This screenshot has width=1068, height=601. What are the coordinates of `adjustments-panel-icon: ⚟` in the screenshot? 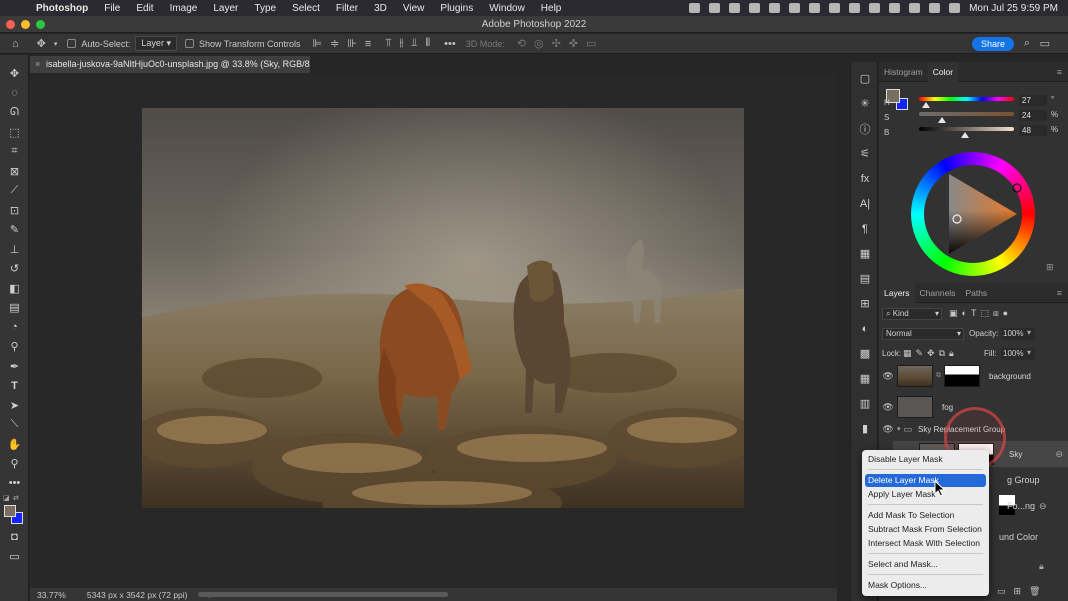 It's located at (865, 153).